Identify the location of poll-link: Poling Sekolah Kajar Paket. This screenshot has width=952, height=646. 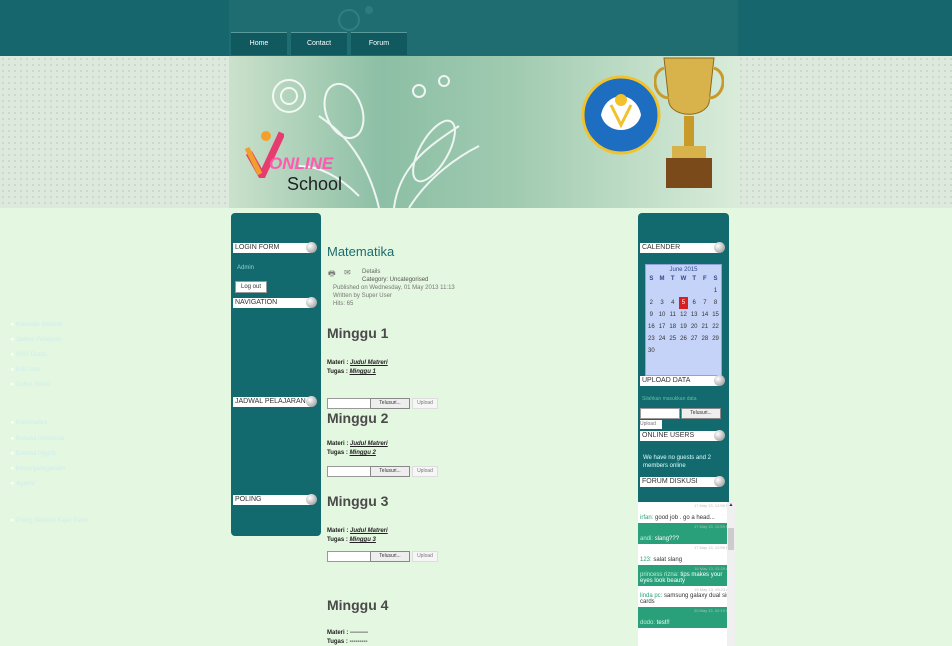
(49, 521).